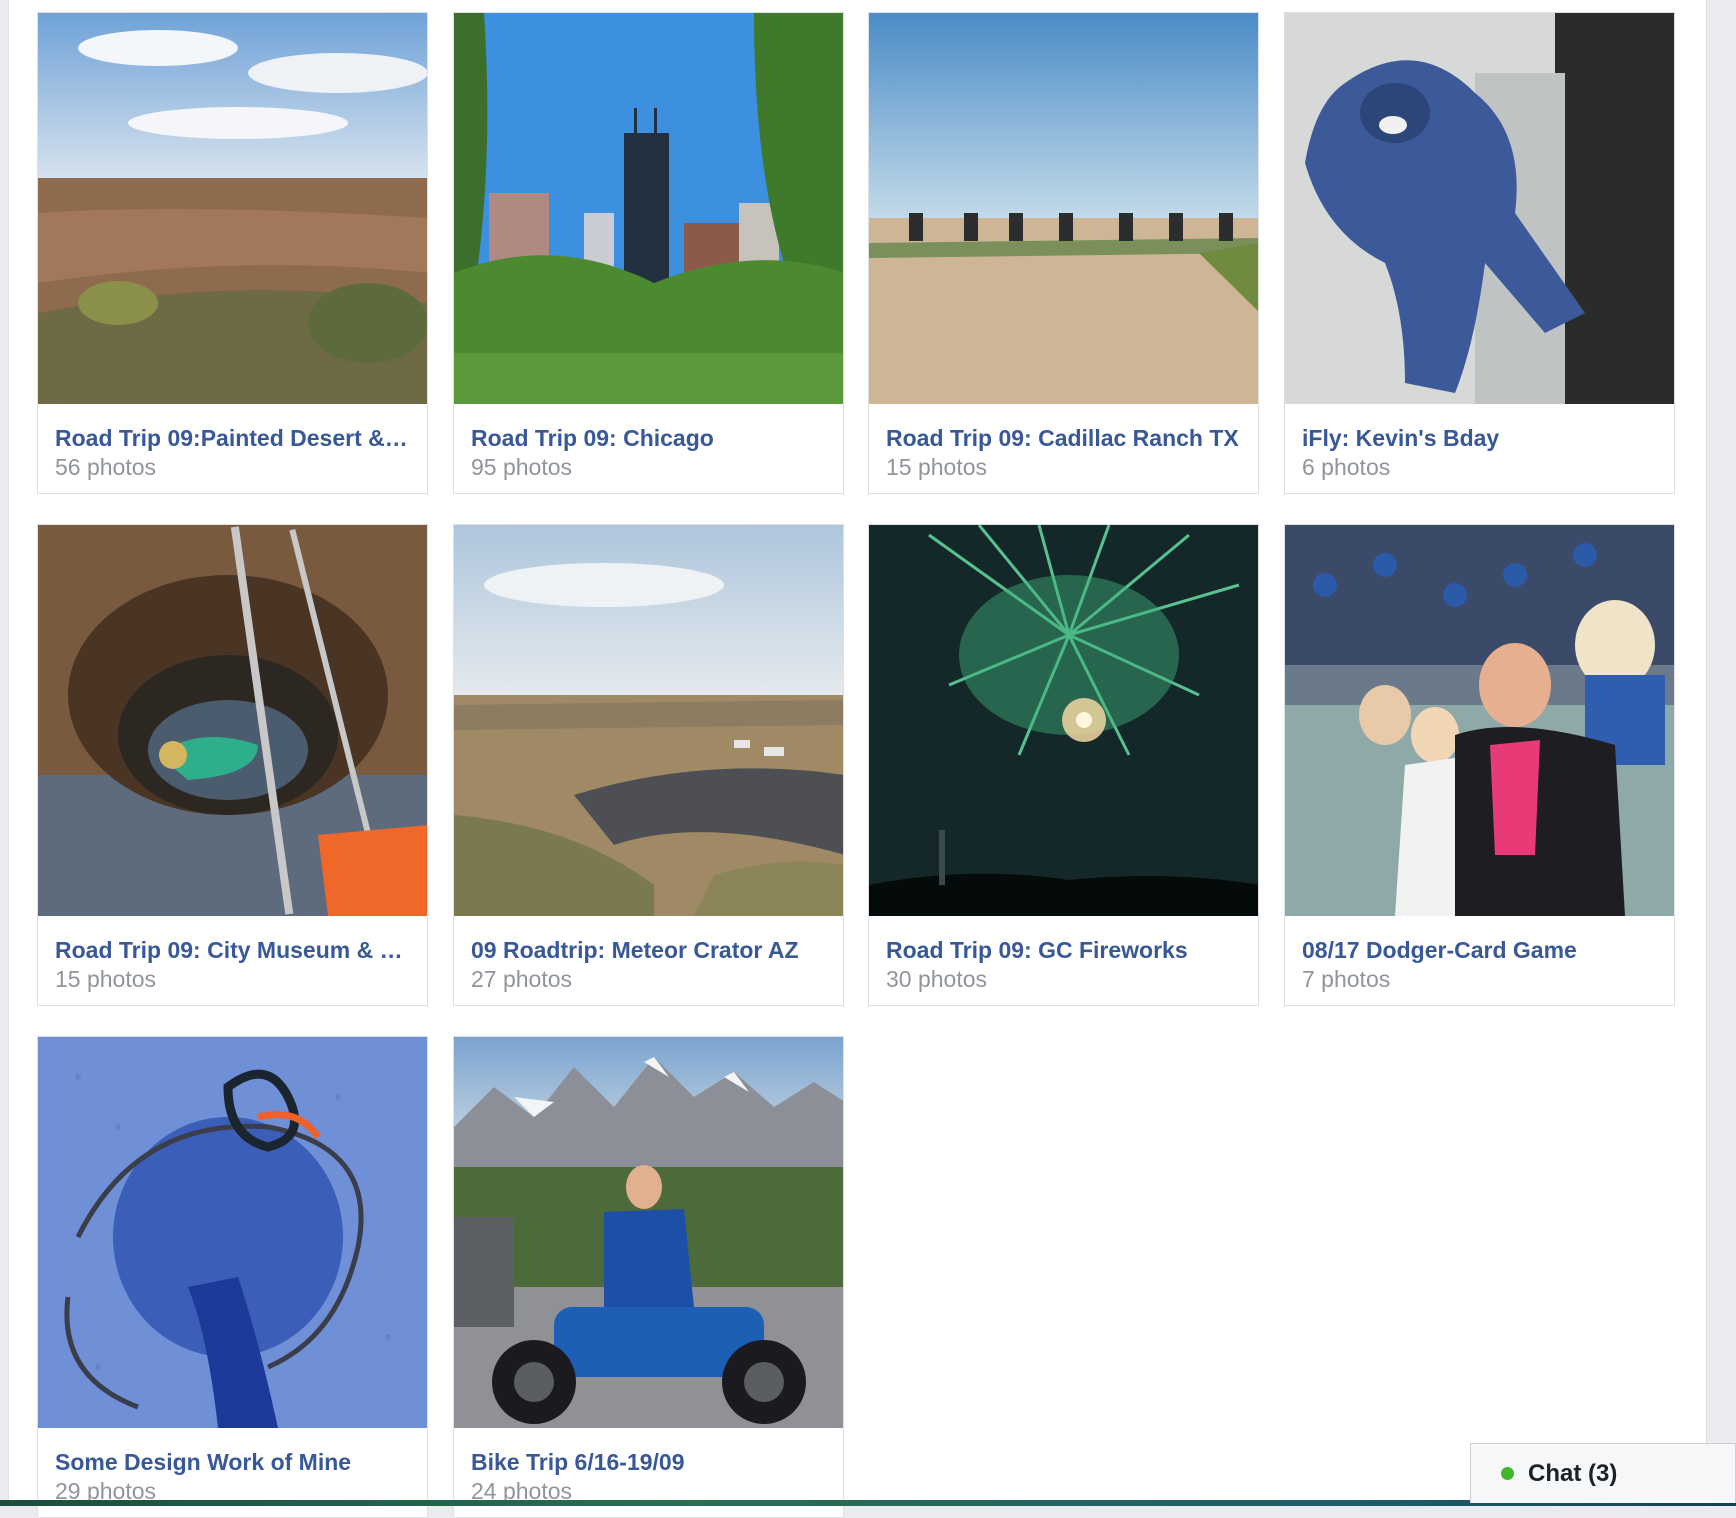 The image size is (1736, 1518). Describe the element at coordinates (1063, 950) in the screenshot. I see `album-title-link: Road Trip 09: GC Fireworks` at that location.